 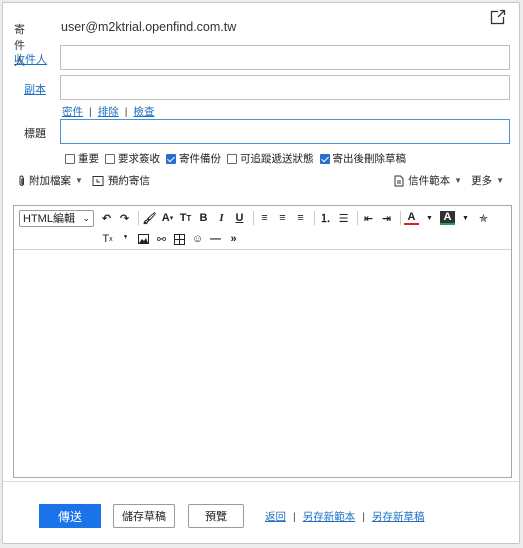 What do you see at coordinates (261, 512) in the screenshot?
I see `footer-bar: 傳送 儲存草稿 預覽 返回 | 另存新範本 | 另存新草稿` at bounding box center [261, 512].